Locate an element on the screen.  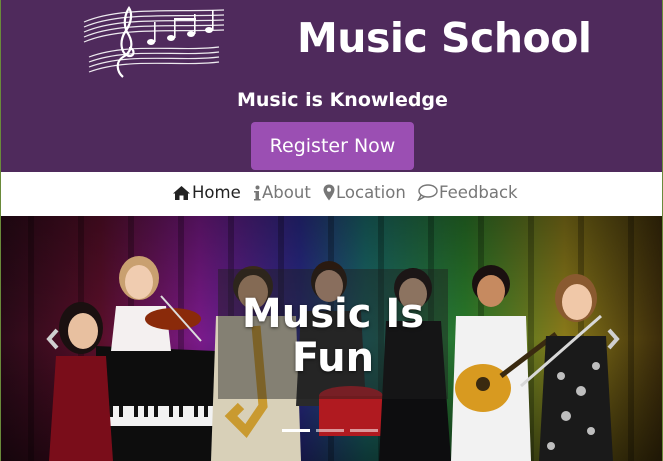
chevron-left-icon is located at coordinates (52, 339).